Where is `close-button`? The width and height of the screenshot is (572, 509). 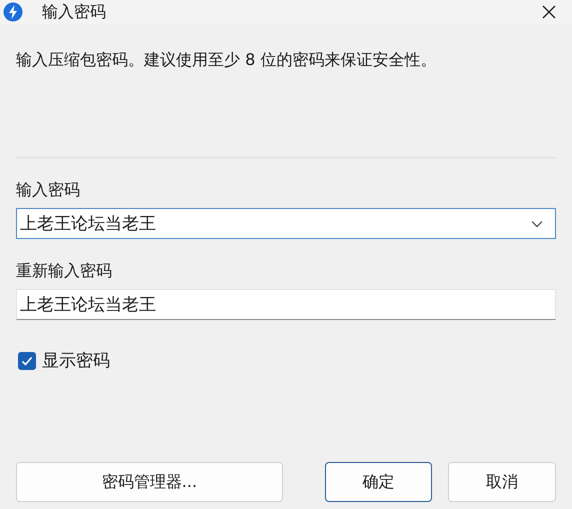 close-button is located at coordinates (549, 12).